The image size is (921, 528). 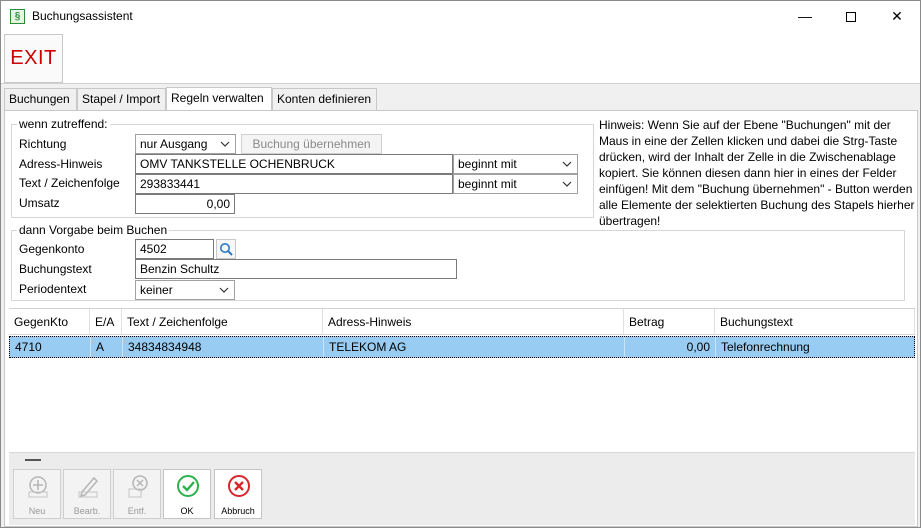 What do you see at coordinates (219, 99) in the screenshot?
I see `tab-regeln-verwalten: Regeln verwalten` at bounding box center [219, 99].